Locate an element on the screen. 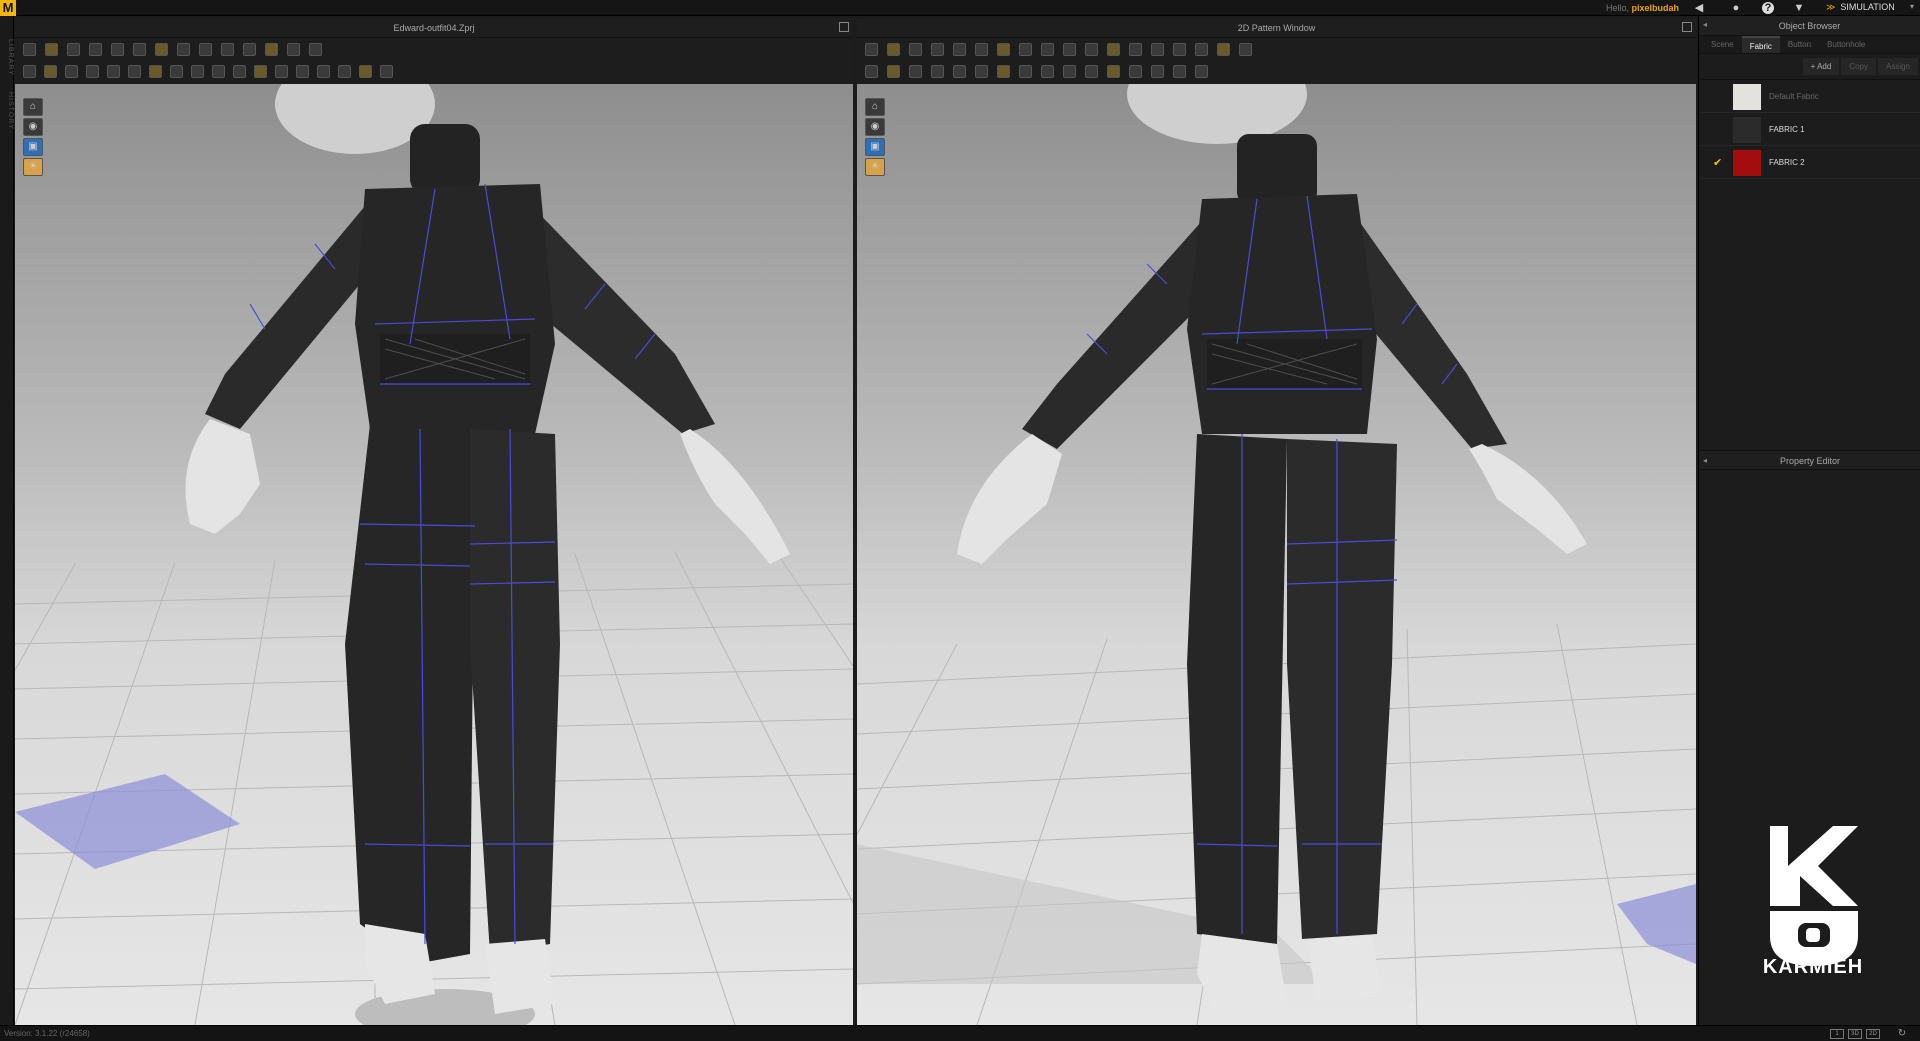  tab-button: Button is located at coordinates (1799, 44).